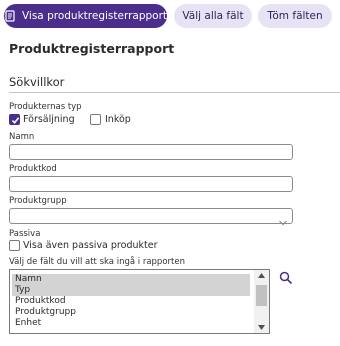  I want to click on list-item: Namn, so click(131, 279).